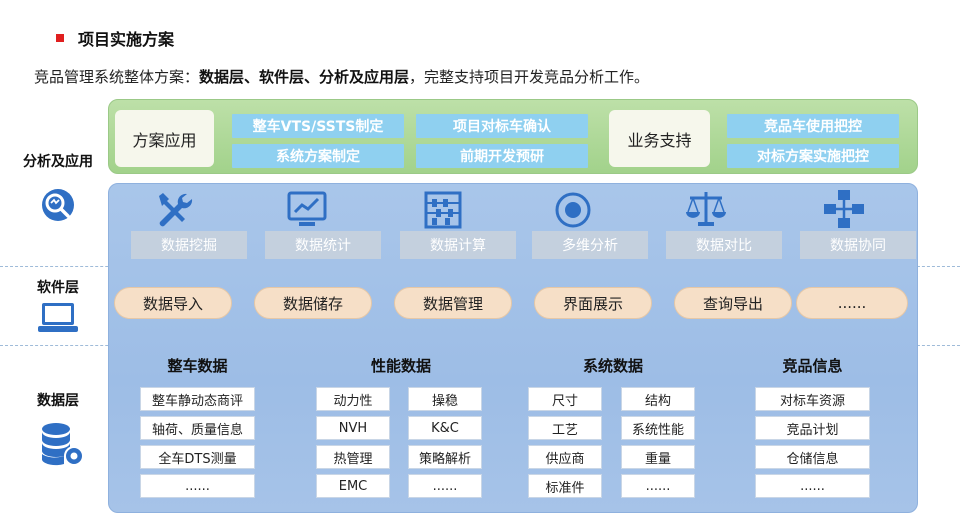 Image resolution: width=960 pixels, height=520 pixels. Describe the element at coordinates (318, 126) in the screenshot. I see `plan-item-vts-ssts: 整车VTS/SSTS制定` at that location.